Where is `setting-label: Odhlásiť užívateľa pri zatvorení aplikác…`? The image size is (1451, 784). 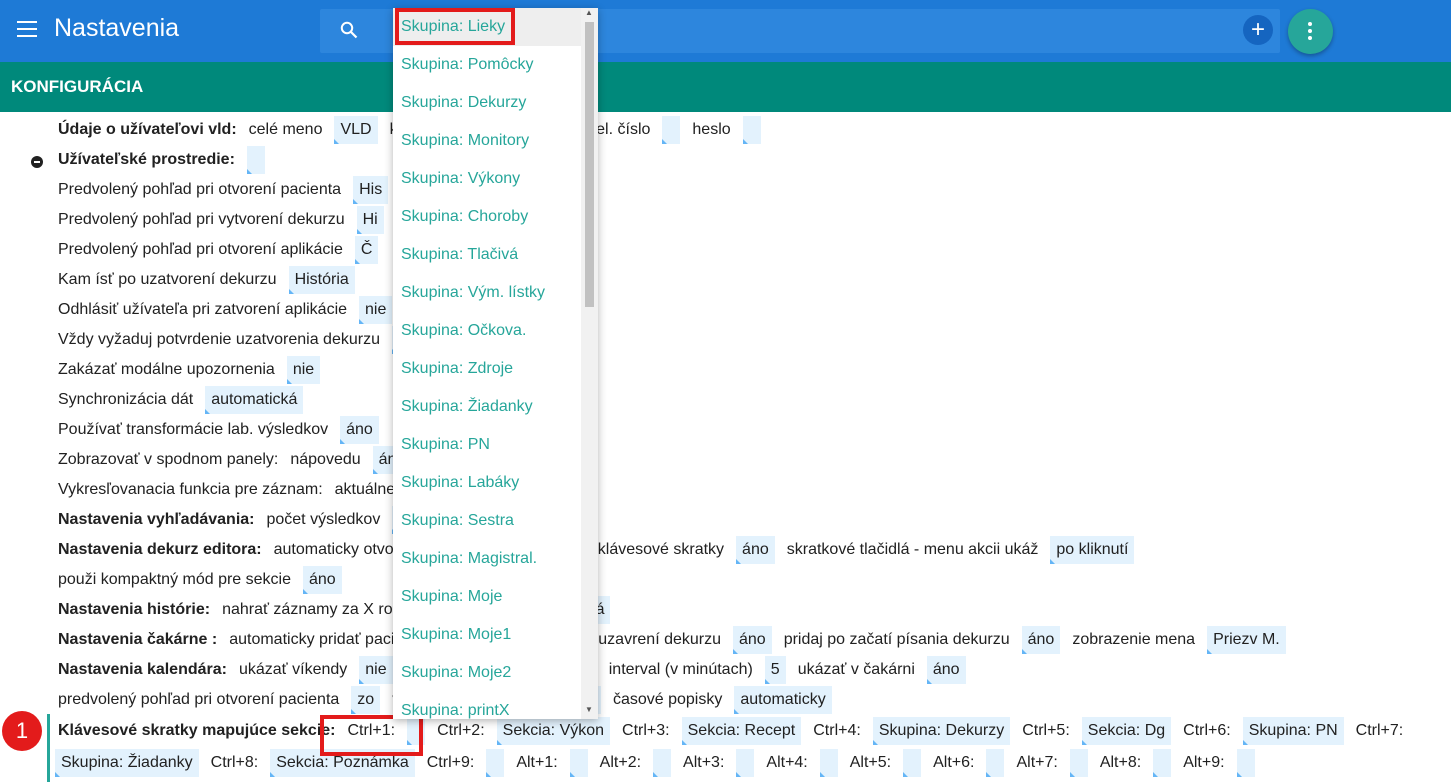
setting-label: Odhlásiť užívateľa pri zatvorení aplikác… is located at coordinates (203, 309).